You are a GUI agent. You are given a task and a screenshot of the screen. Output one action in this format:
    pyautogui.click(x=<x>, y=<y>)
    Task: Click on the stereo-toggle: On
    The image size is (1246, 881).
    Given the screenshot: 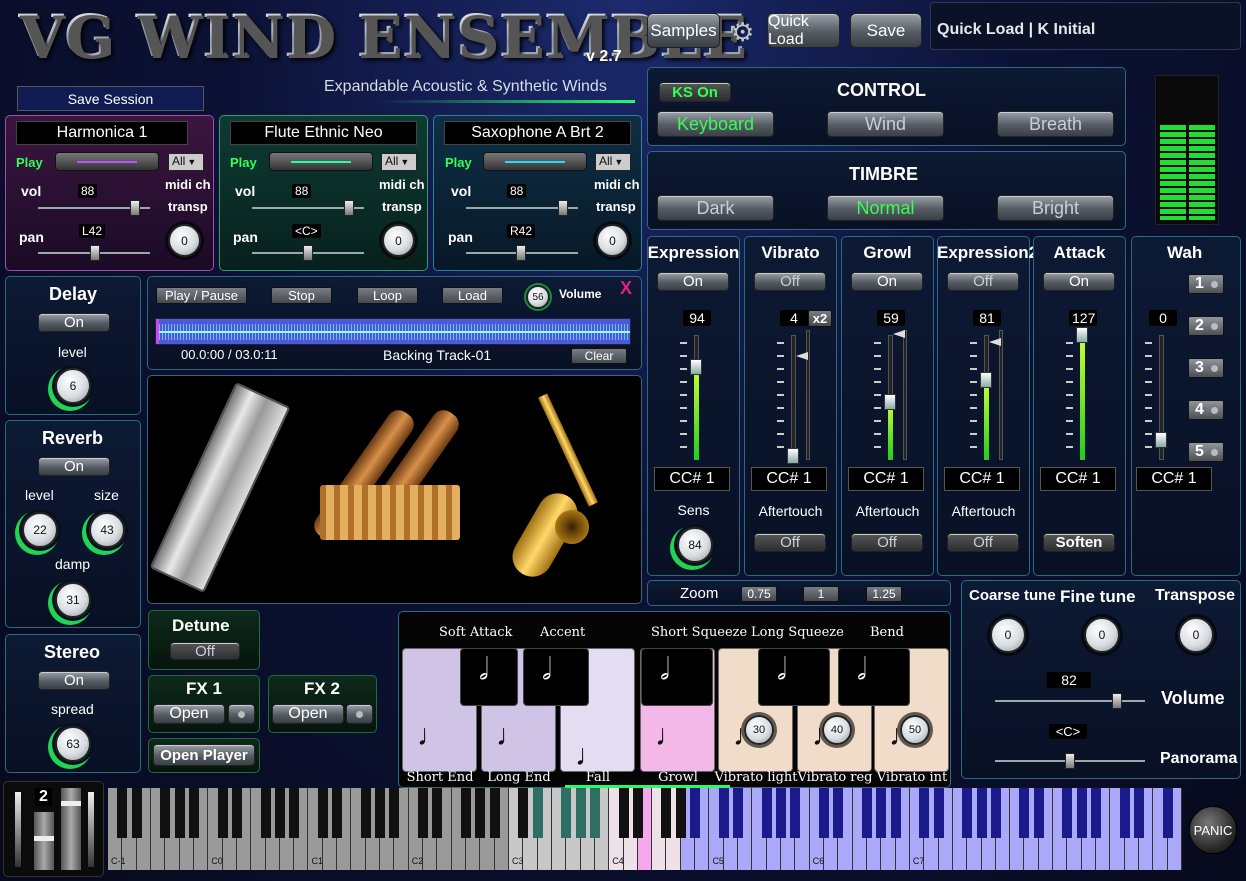 What is the action you would take?
    pyautogui.click(x=74, y=680)
    